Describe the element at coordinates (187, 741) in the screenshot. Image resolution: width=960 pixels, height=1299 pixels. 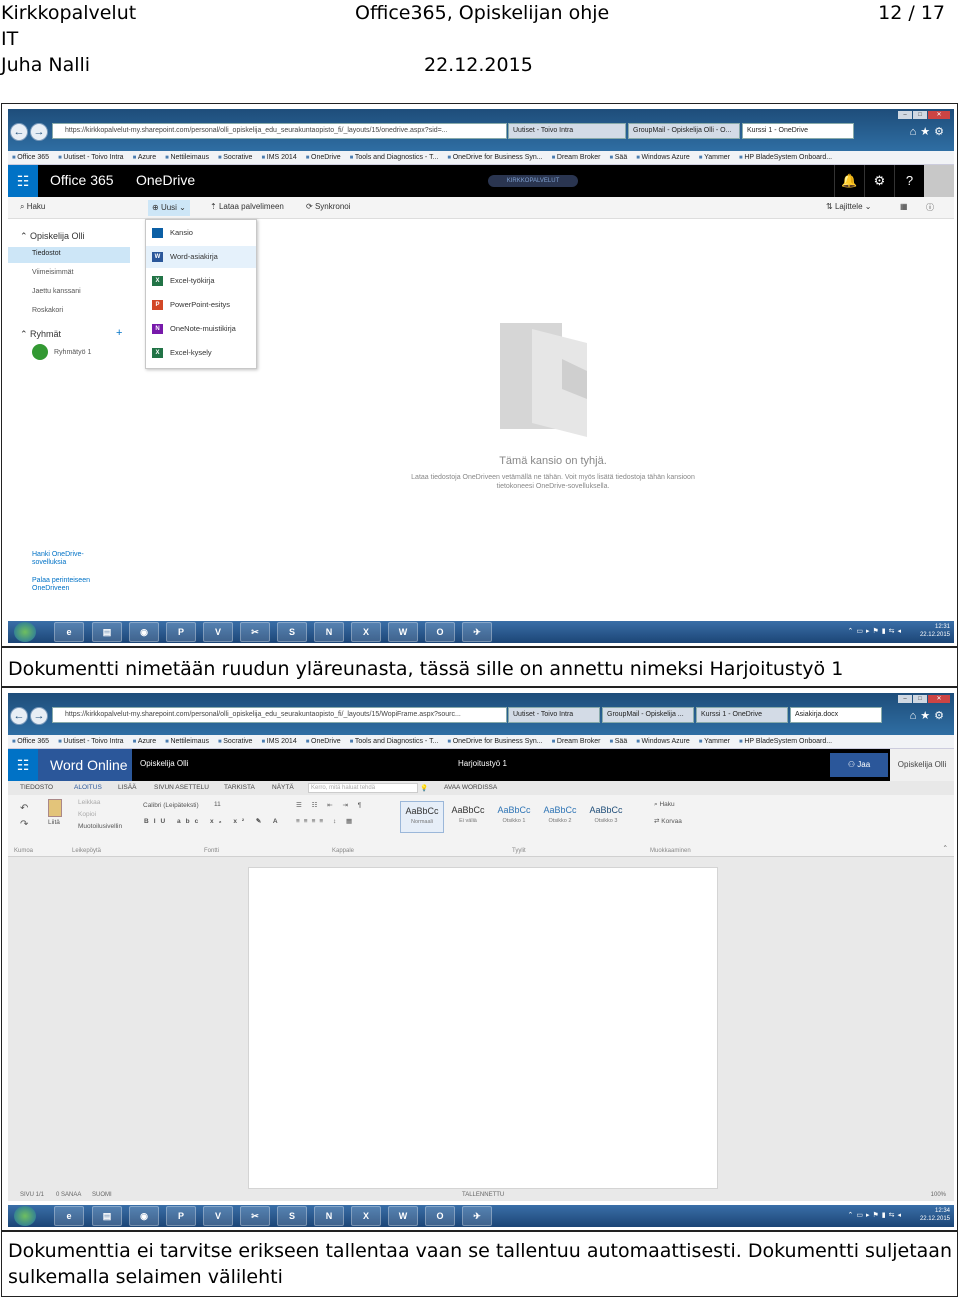
I see `favorite-link: Nettileimaus` at that location.